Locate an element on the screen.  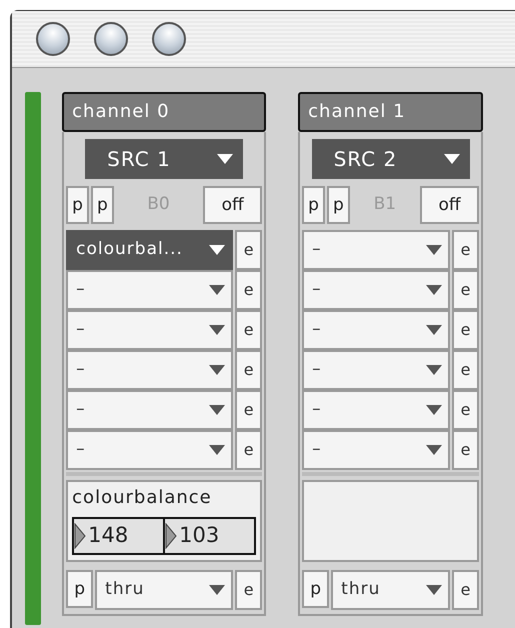
source-dropdown: SRC 2 is located at coordinates (391, 159).